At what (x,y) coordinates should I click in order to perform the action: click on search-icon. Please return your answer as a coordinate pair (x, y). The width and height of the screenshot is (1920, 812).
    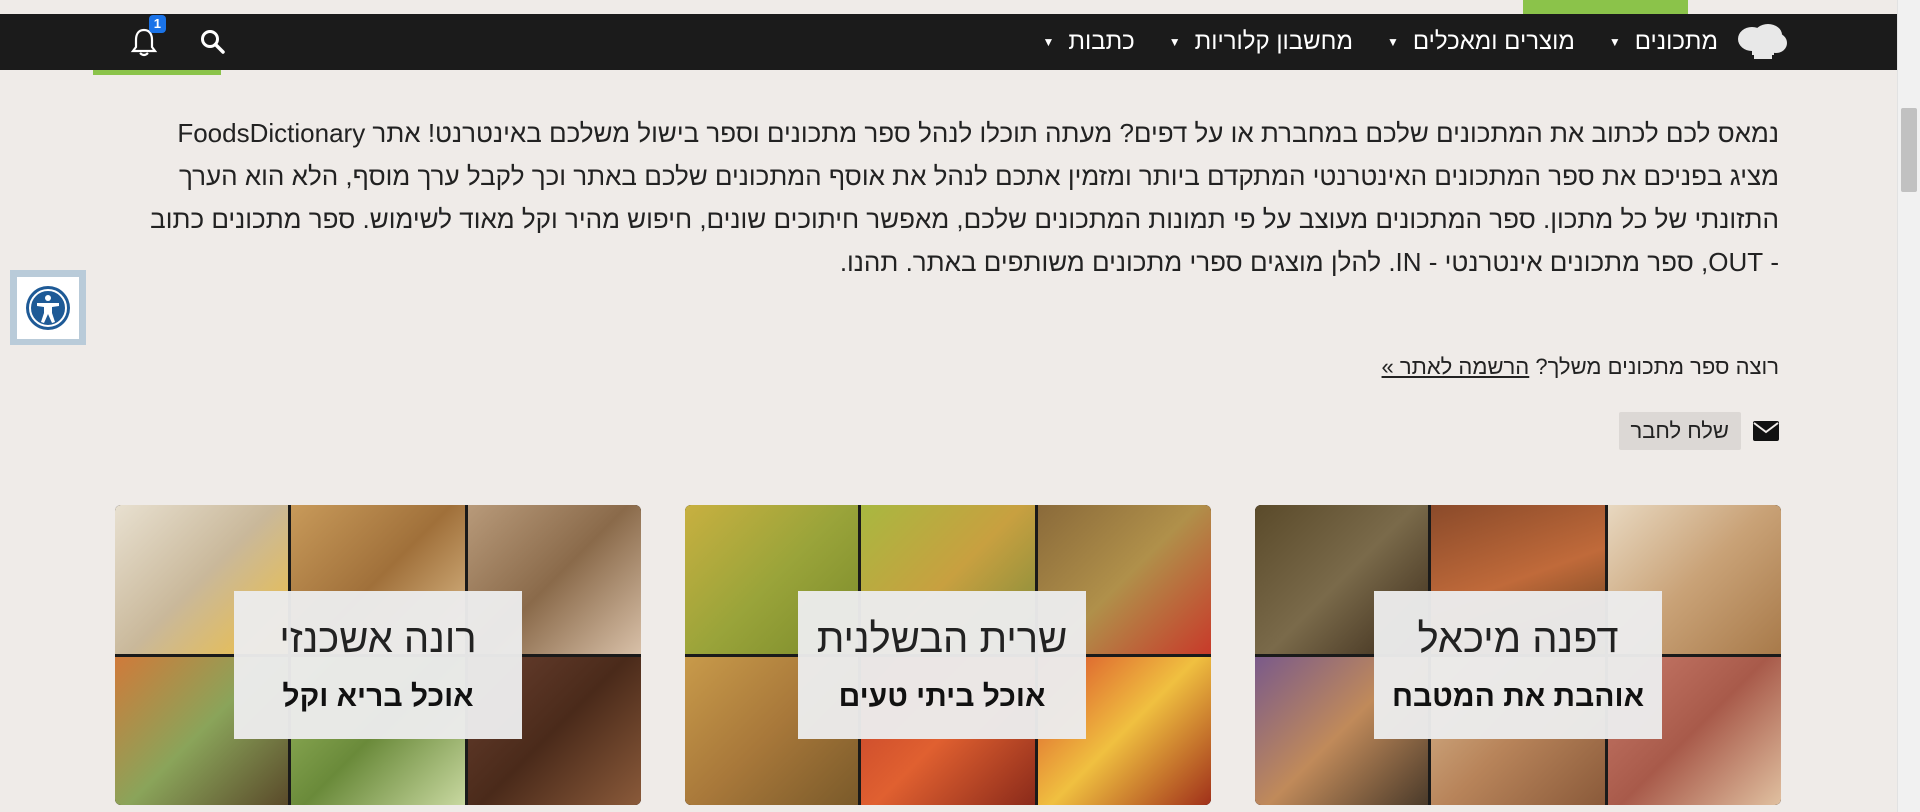
    Looking at the image, I should click on (213, 42).